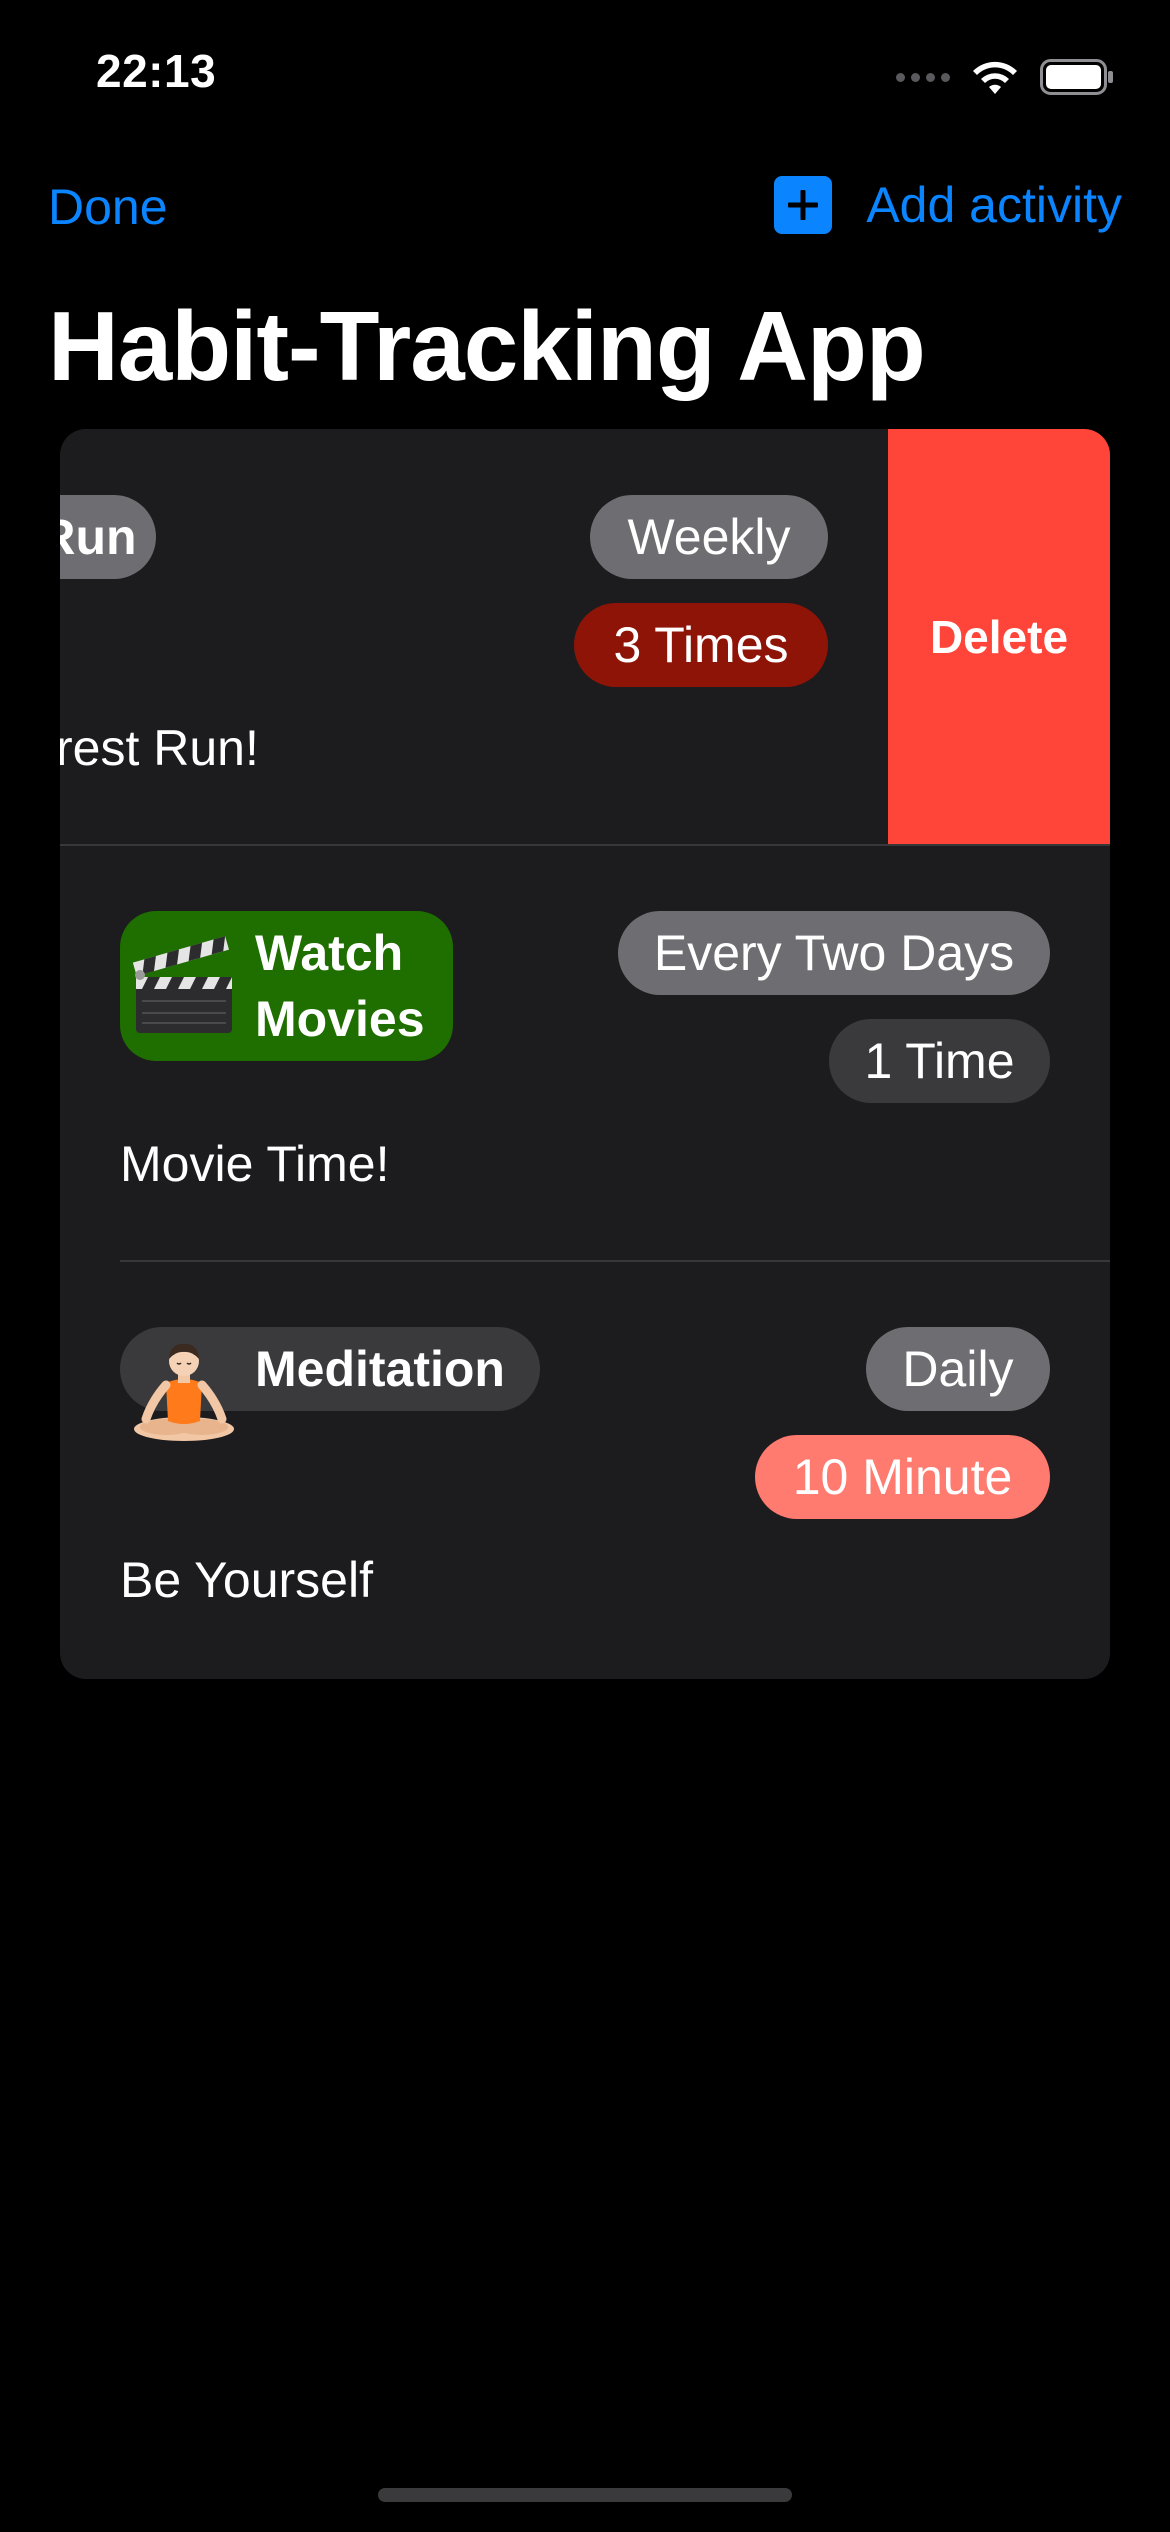 The width and height of the screenshot is (1170, 2532). Describe the element at coordinates (108, 207) in the screenshot. I see `done-button: Done` at that location.